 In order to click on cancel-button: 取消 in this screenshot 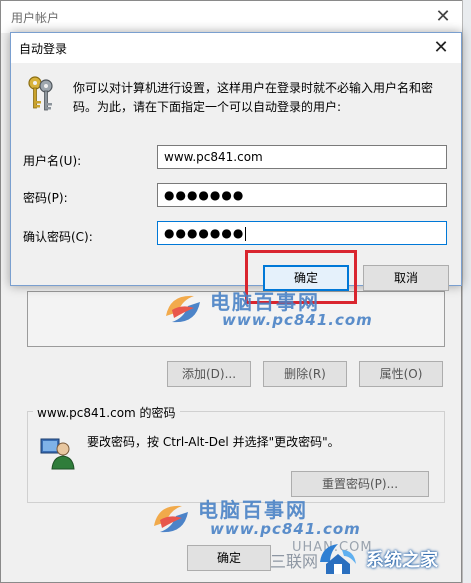, I will do `click(406, 278)`.